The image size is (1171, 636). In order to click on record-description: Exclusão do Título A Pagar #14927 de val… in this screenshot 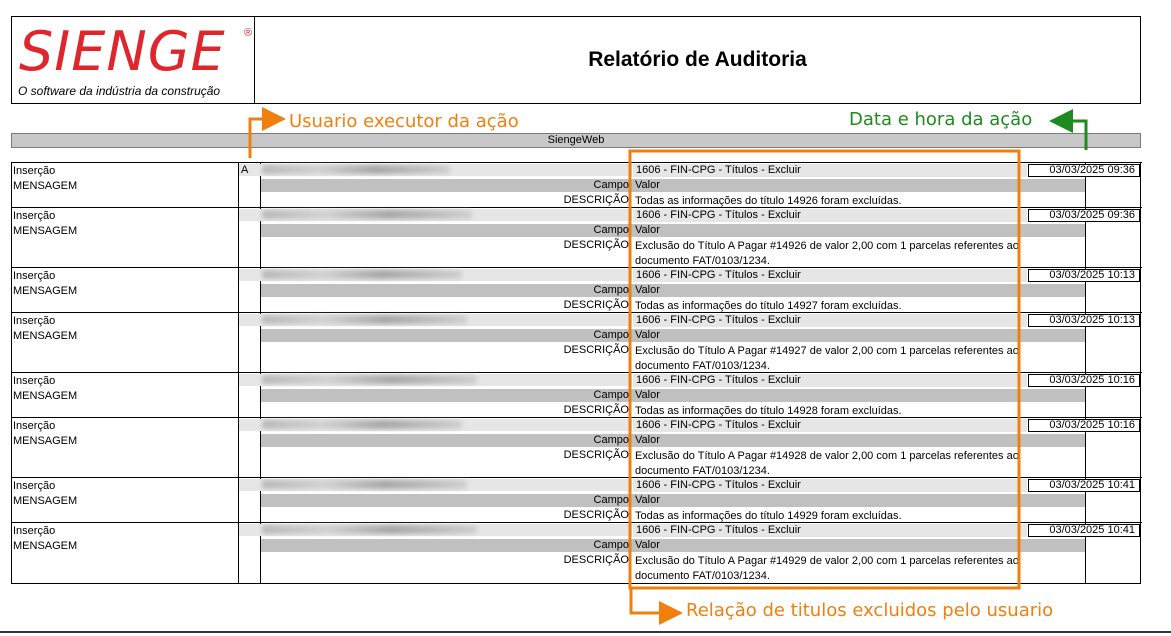, I will do `click(827, 358)`.